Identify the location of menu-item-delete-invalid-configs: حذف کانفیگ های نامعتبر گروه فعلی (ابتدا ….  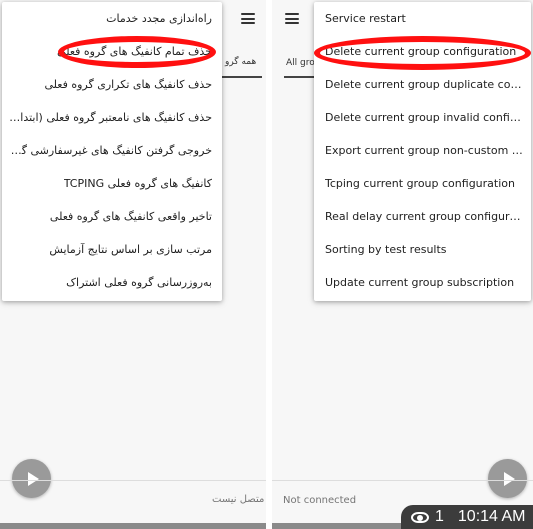
(112, 117).